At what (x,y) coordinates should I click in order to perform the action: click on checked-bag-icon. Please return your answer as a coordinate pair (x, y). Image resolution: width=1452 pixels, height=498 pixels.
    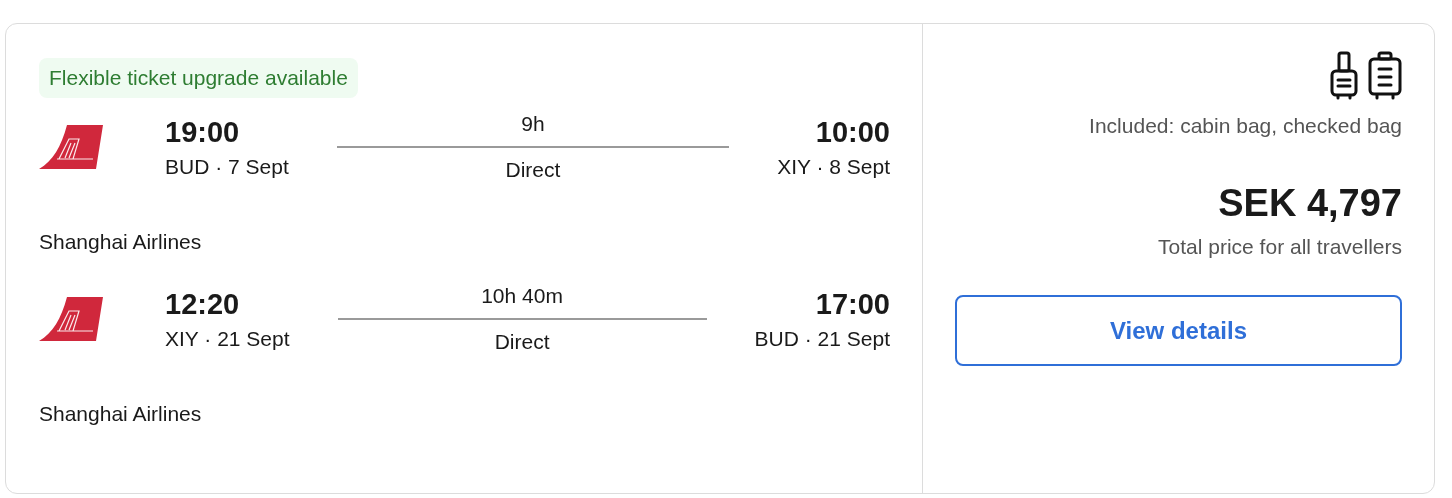
    Looking at the image, I should click on (1385, 75).